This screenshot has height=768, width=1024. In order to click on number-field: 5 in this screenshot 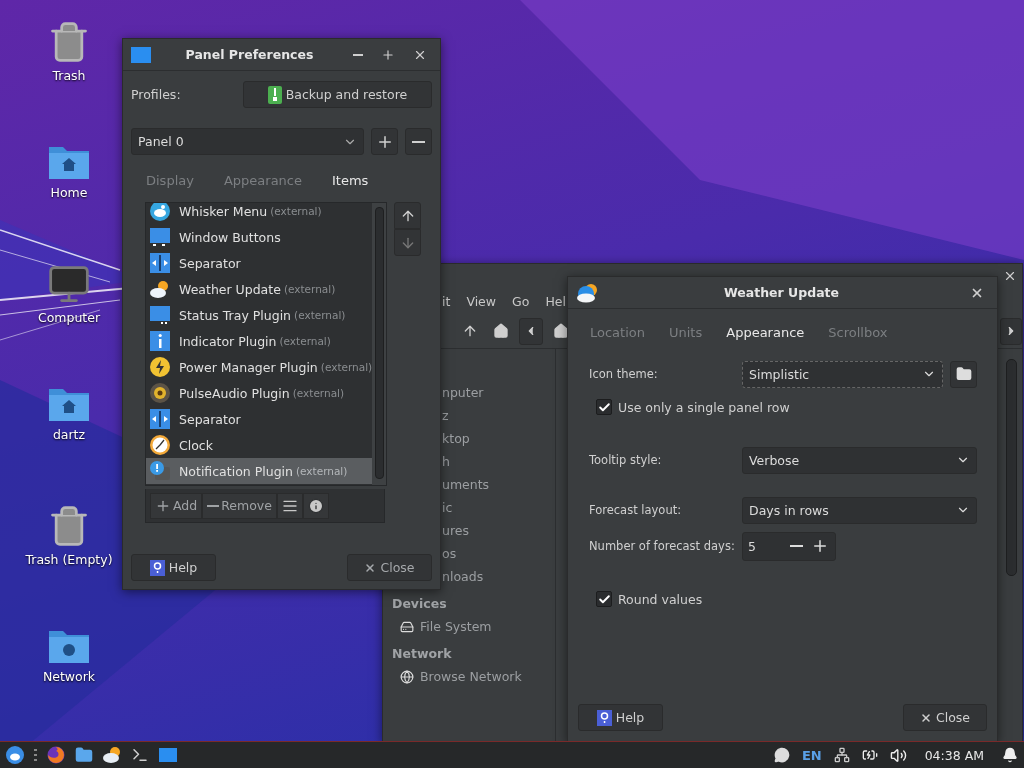, I will do `click(789, 546)`.